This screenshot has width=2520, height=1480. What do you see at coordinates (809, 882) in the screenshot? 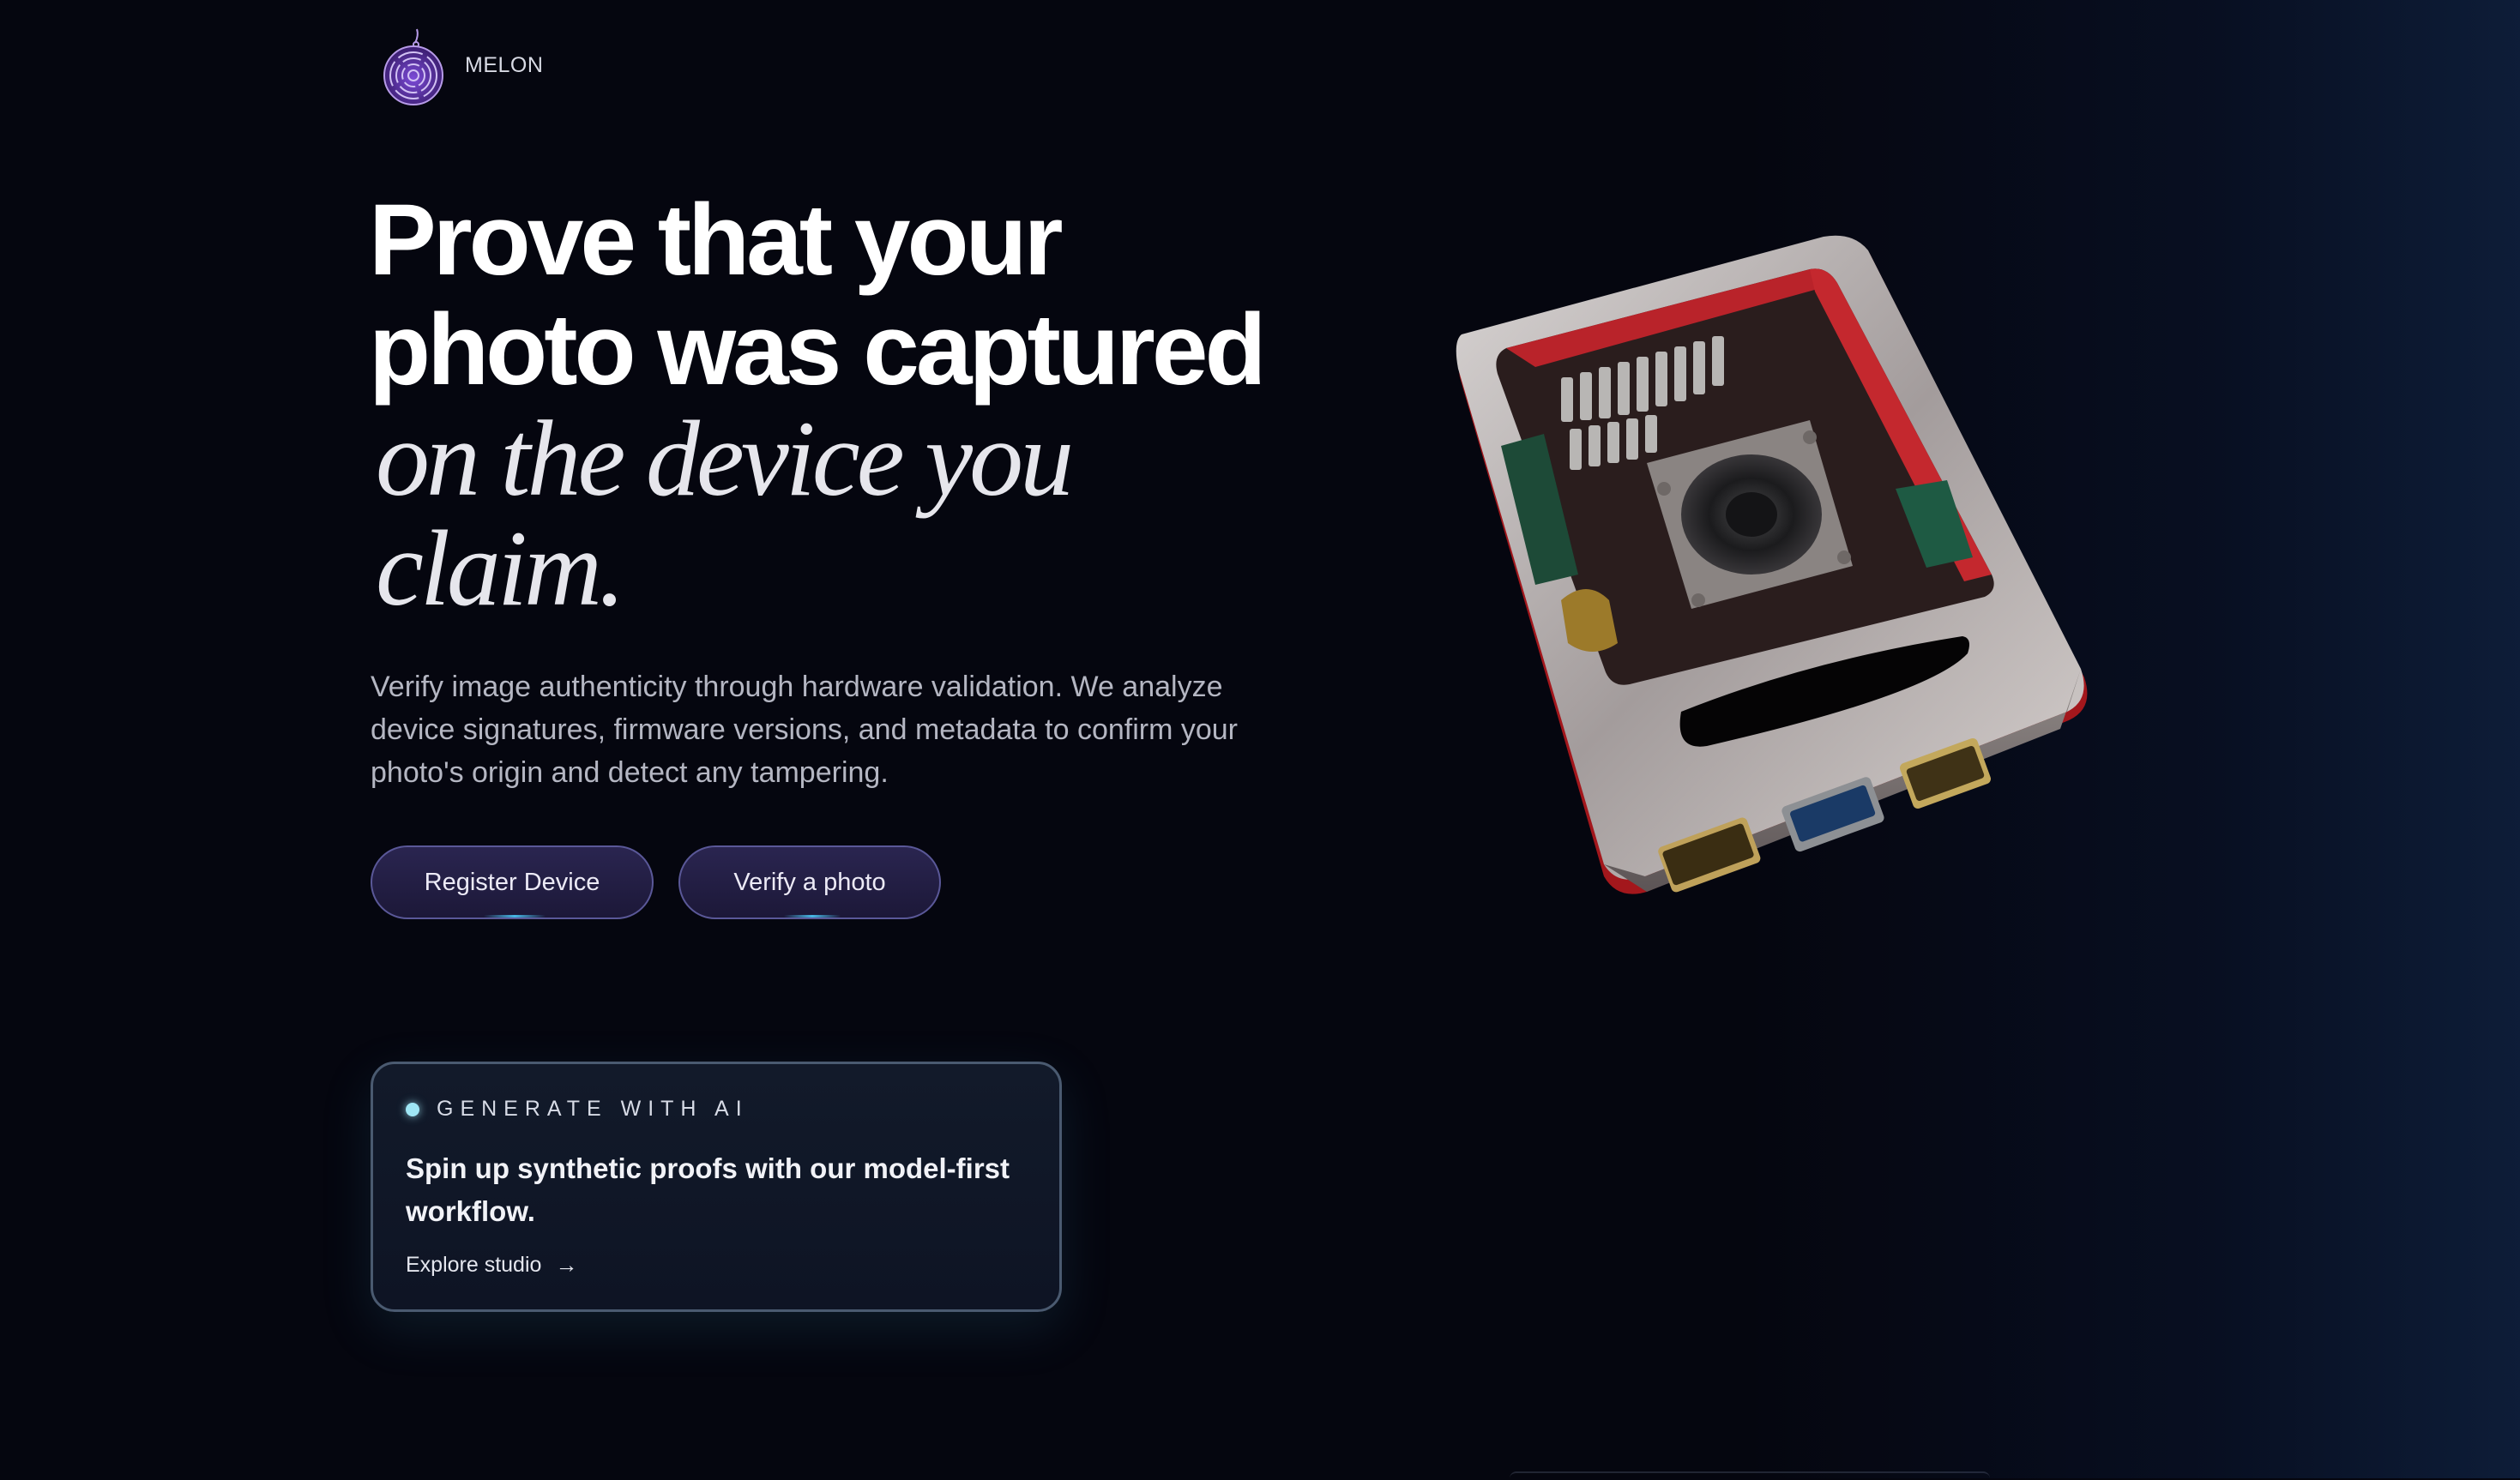
I see `verify-photo-button: Verify a photo` at bounding box center [809, 882].